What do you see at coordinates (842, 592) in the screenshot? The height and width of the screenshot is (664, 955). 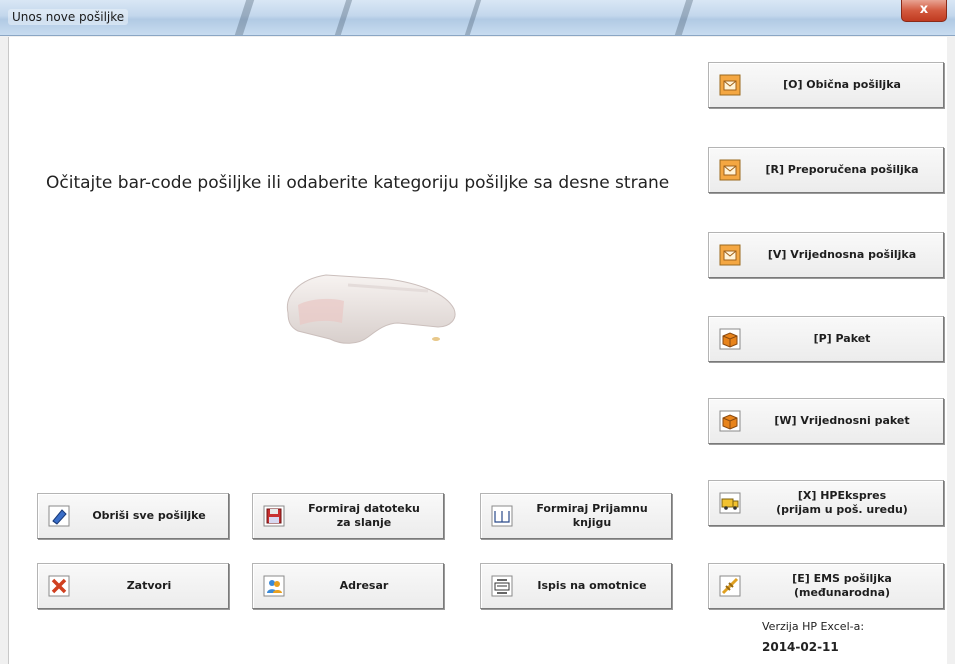 I see `ems-label-line2: (međunarodna)` at bounding box center [842, 592].